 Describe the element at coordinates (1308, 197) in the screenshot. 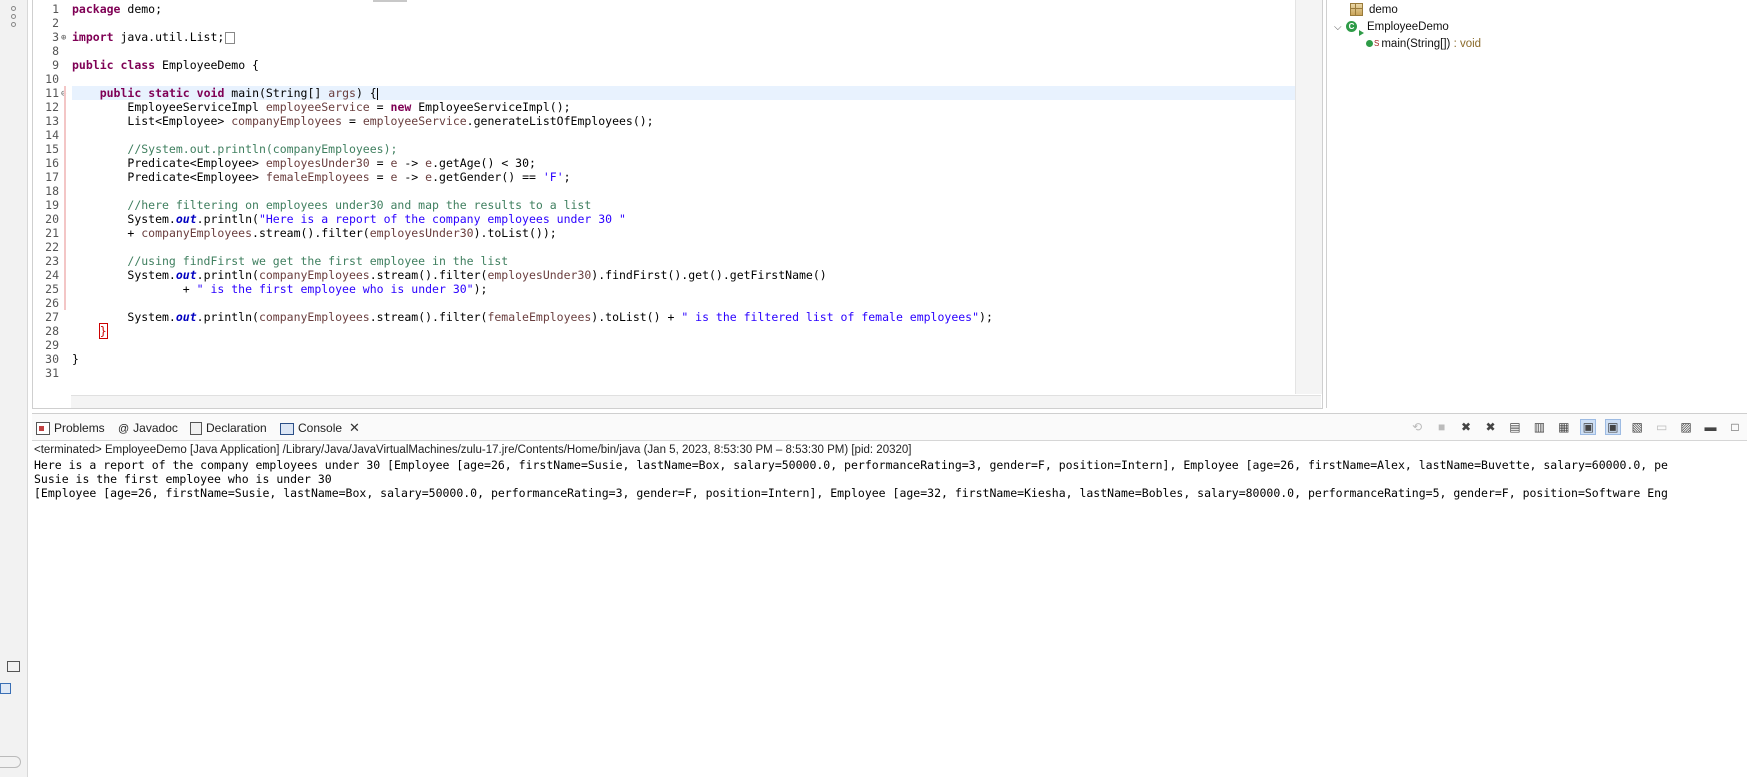

I see `editor-vertical-scrollbar` at that location.